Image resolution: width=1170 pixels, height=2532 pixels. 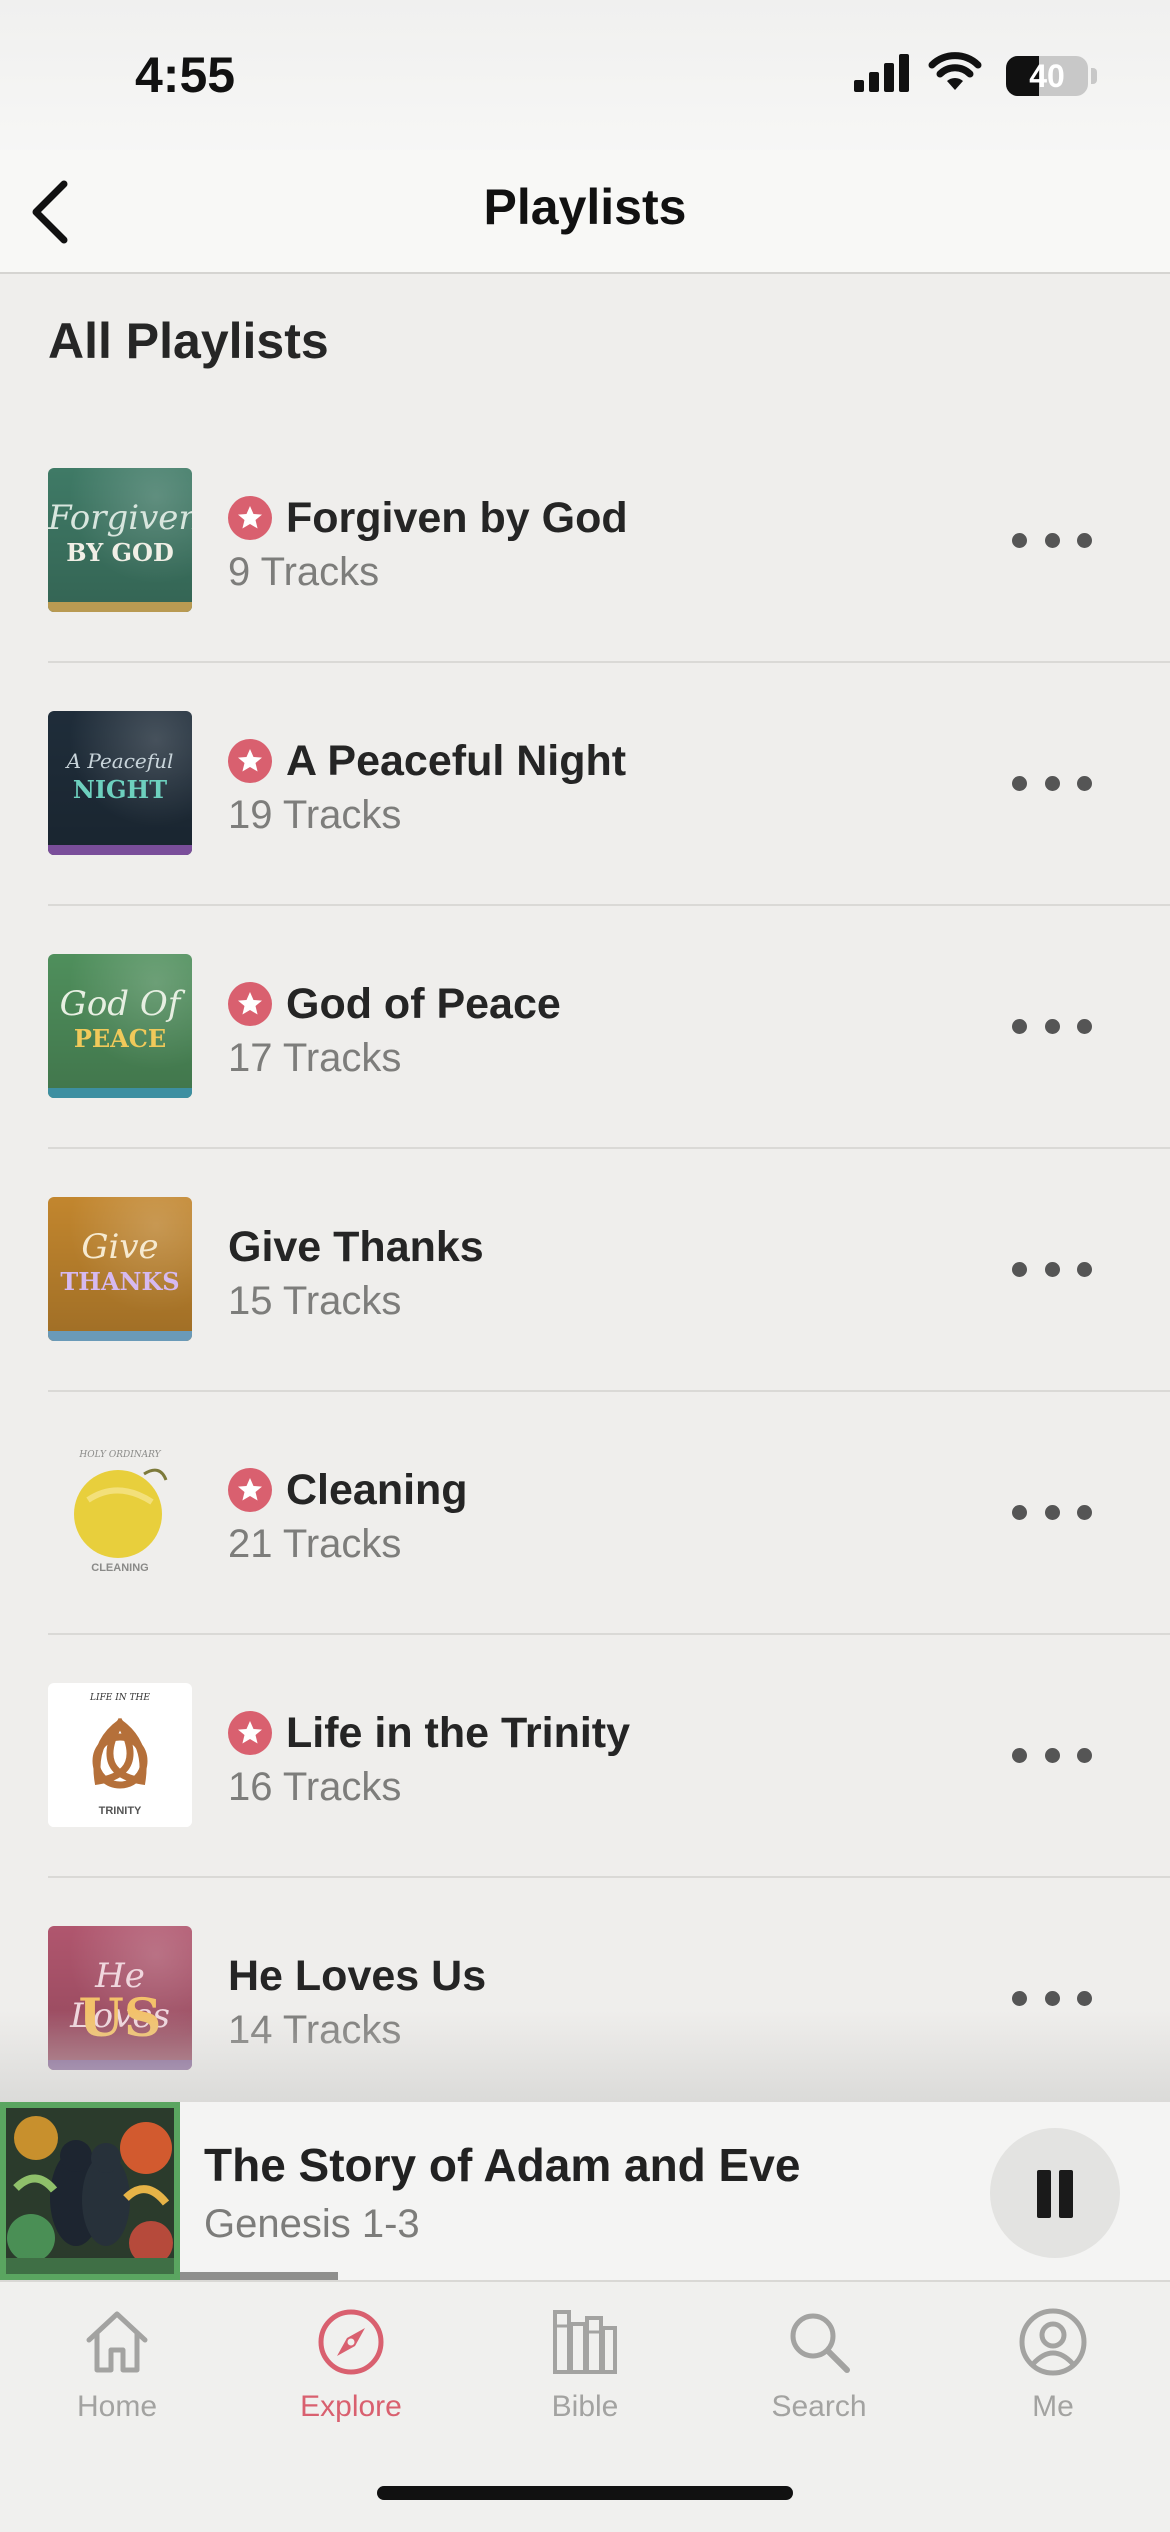 I want to click on cover-title-text: Forgiven, so click(x=120, y=518).